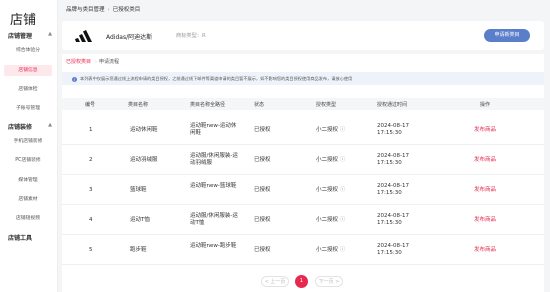 The width and height of the screenshot is (550, 292). What do you see at coordinates (20, 127) in the screenshot?
I see `sidebar-group-label: 店铺装修` at bounding box center [20, 127].